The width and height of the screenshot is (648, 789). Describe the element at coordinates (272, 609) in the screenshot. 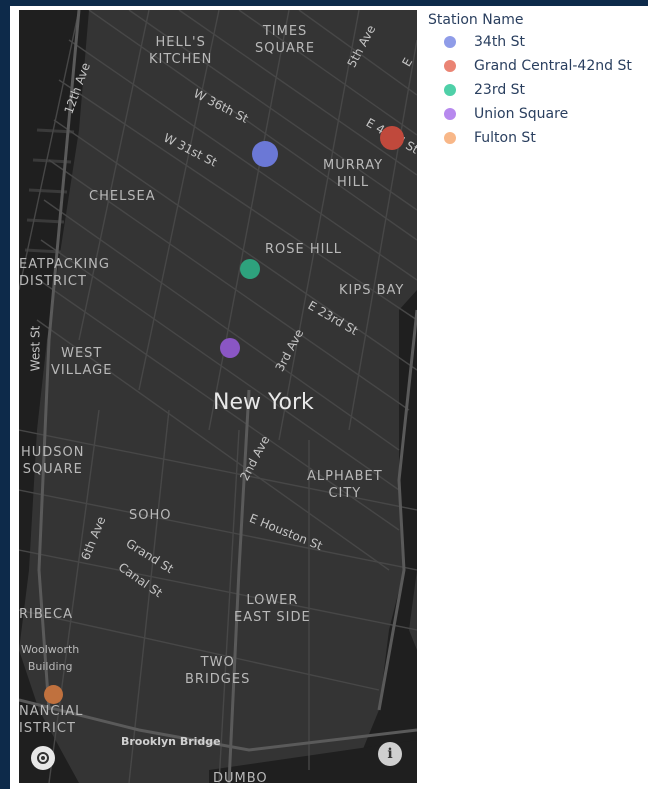

I see `label-lower-east-side: LOWER EAST SIDE` at that location.